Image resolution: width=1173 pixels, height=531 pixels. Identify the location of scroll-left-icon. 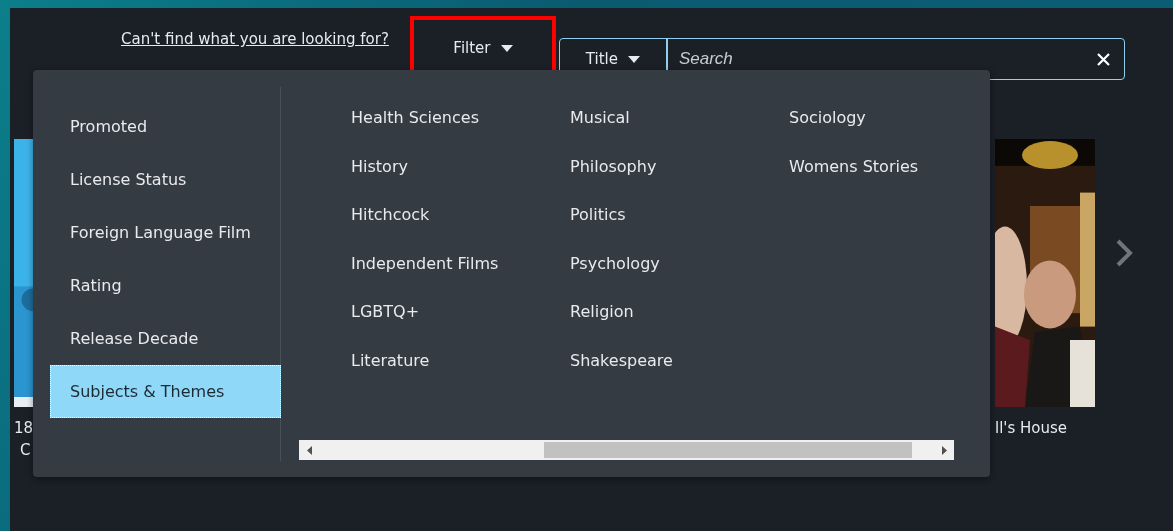
(309, 450).